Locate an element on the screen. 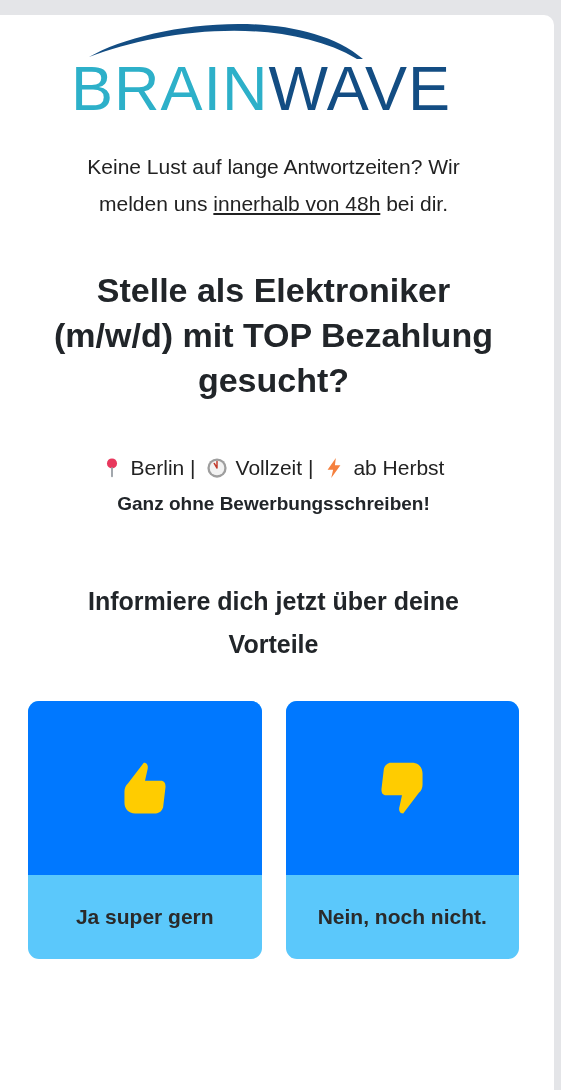 This screenshot has height=1090, width=561. link: innerhalb von 48h is located at coordinates (297, 203).